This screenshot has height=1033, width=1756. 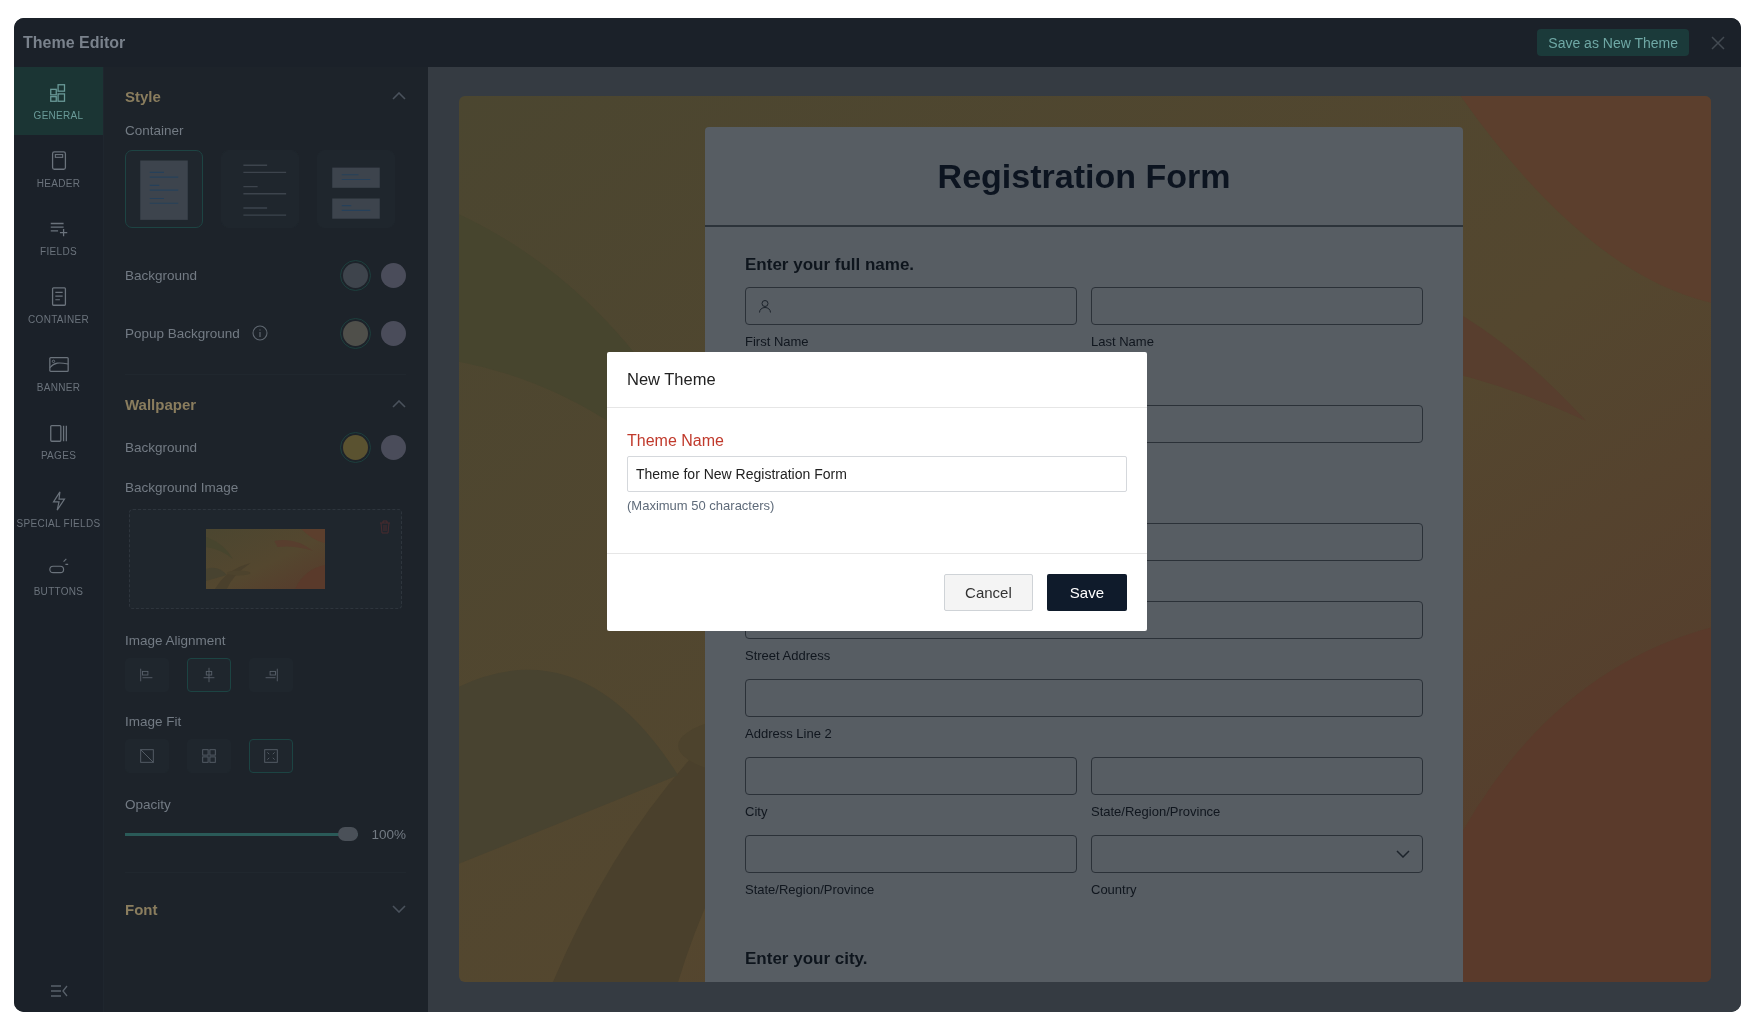 I want to click on nav-label: CONTAINER, so click(x=58, y=319).